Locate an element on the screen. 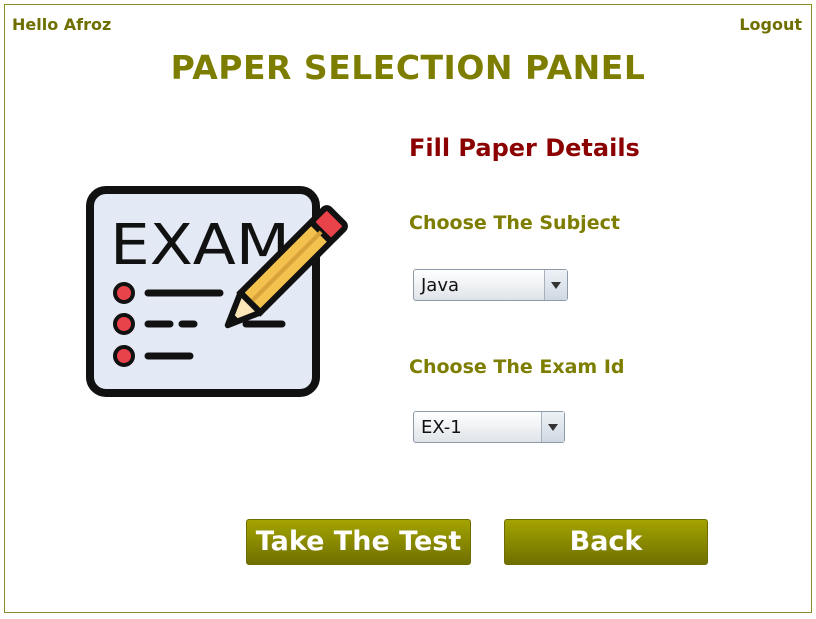  subject-label: Choose The Subject is located at coordinates (514, 223).